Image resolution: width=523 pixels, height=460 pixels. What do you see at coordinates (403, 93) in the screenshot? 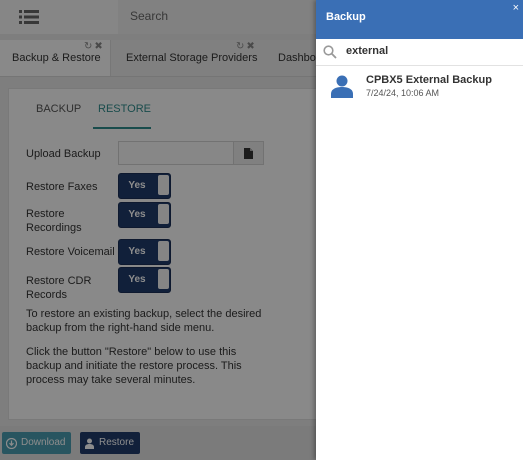
I see `backup-date: 7/24/24, 10:06 AM` at bounding box center [403, 93].